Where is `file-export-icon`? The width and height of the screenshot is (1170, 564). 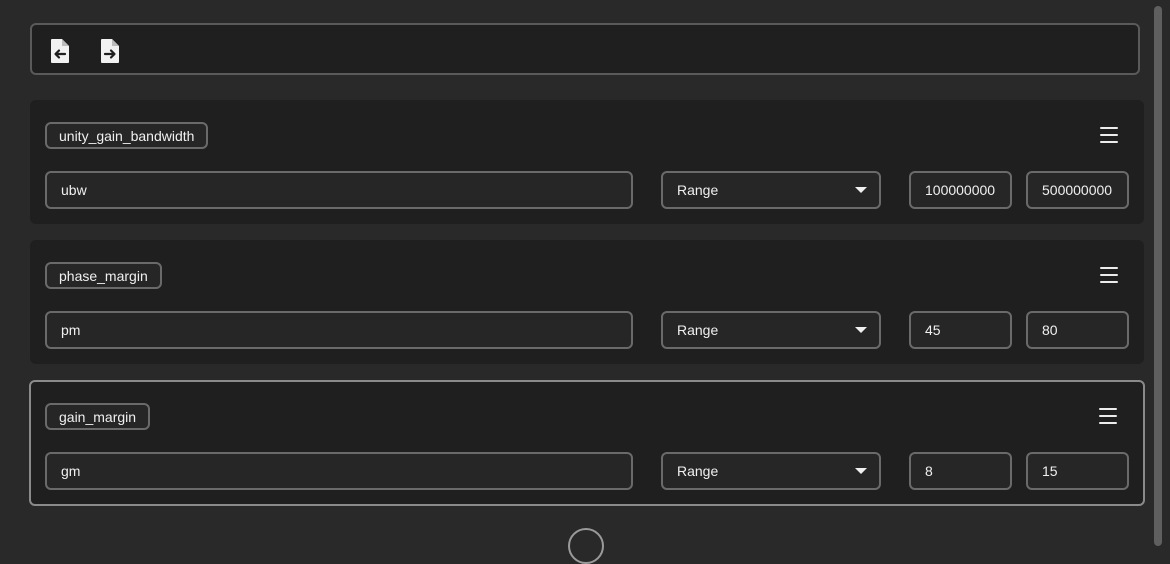 file-export-icon is located at coordinates (110, 51).